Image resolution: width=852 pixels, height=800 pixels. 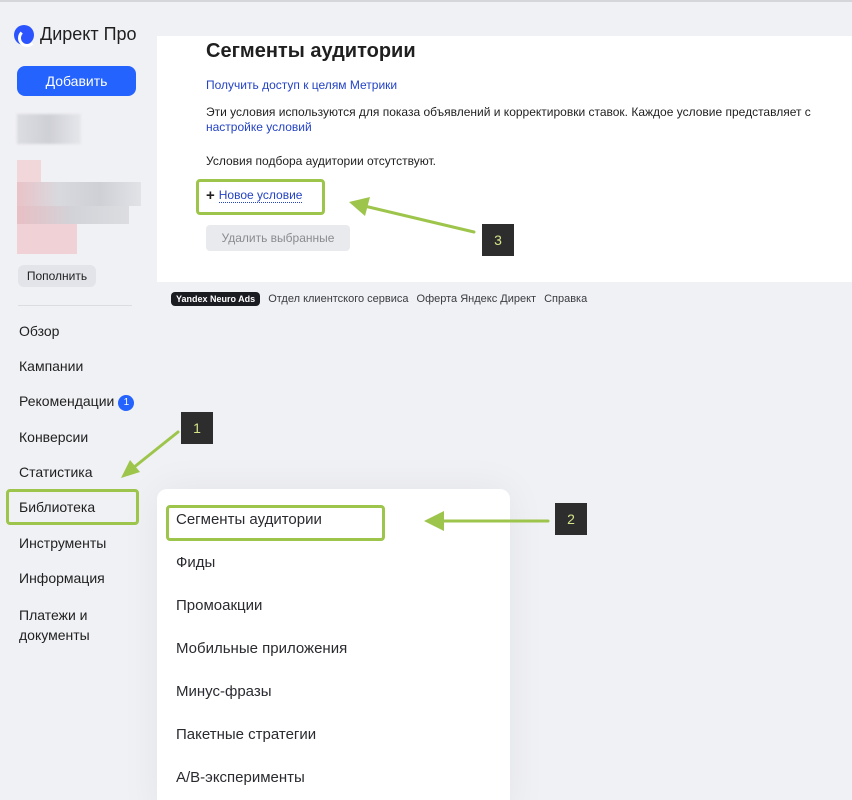 I want to click on arrow-2-head, so click(x=434, y=521).